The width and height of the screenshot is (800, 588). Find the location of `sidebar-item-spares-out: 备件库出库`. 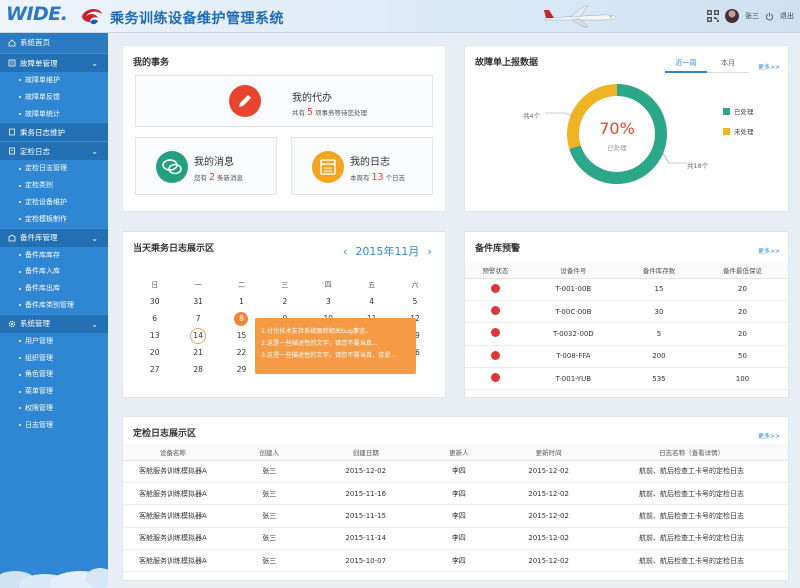

sidebar-item-spares-out: 备件库出库 is located at coordinates (54, 288).